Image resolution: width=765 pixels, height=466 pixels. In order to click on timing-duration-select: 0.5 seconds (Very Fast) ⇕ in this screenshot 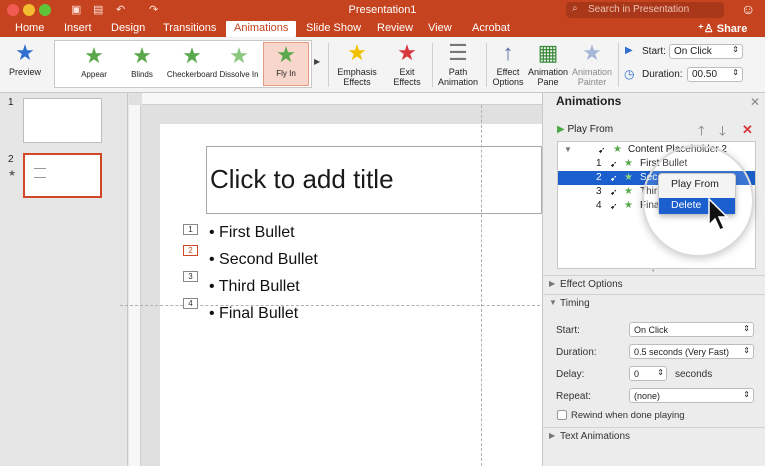, I will do `click(691, 351)`.